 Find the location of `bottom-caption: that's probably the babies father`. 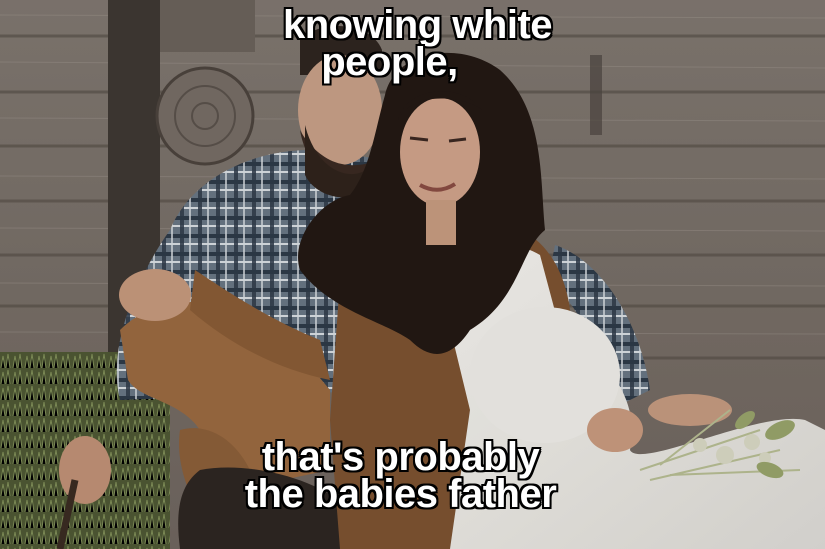

bottom-caption: that's probably the babies father is located at coordinates (406, 475).